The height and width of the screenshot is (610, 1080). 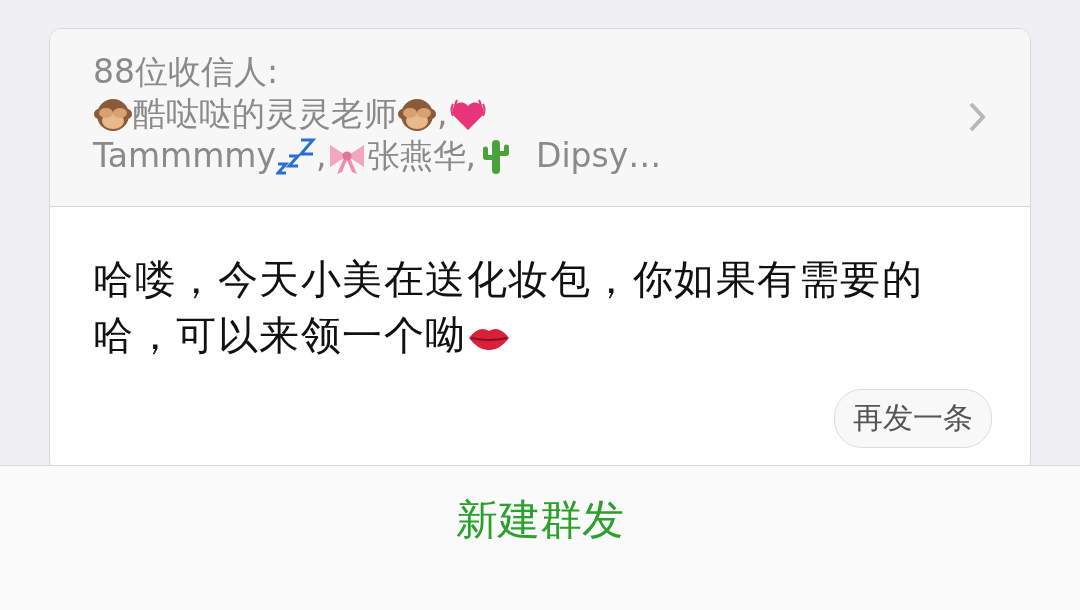 I want to click on sleep-icon, so click(x=296, y=156).